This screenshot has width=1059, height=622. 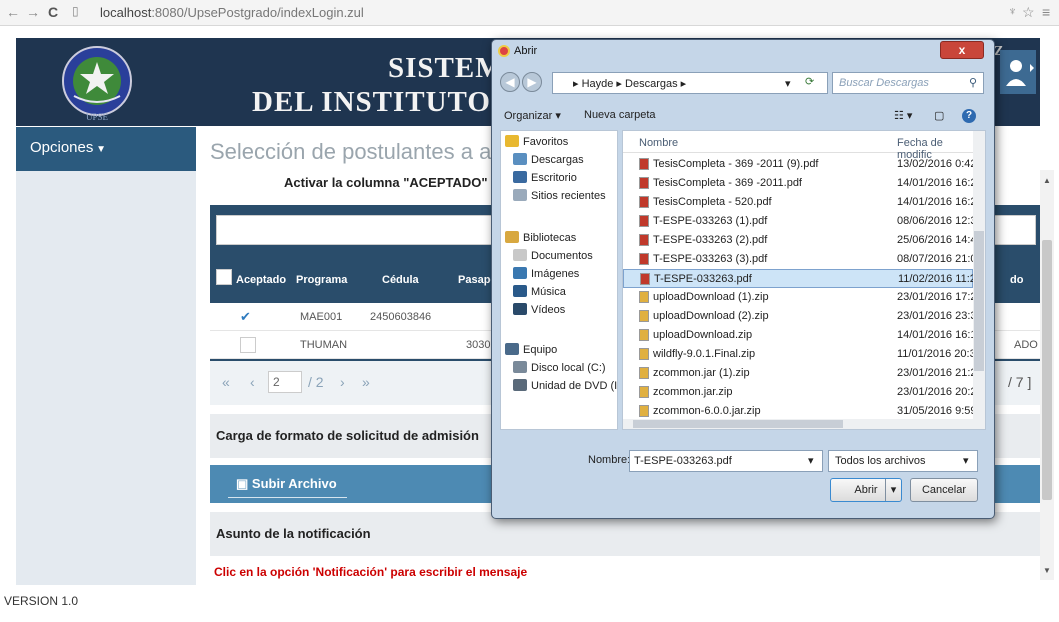 I want to click on next-page-icon: ›, so click(x=342, y=382).